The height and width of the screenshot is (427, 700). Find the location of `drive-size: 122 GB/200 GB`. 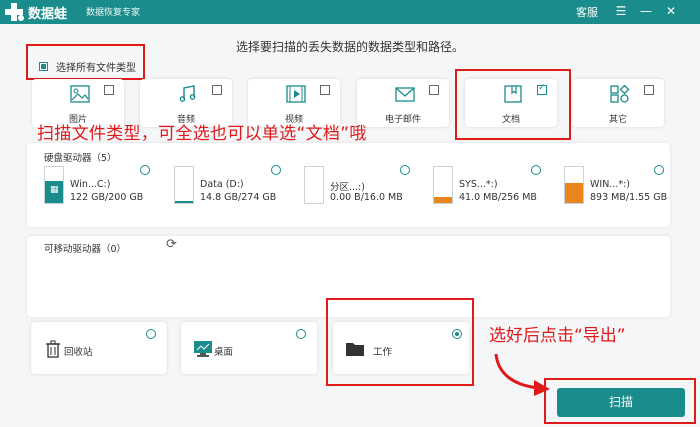

drive-size: 122 GB/200 GB is located at coordinates (107, 197).